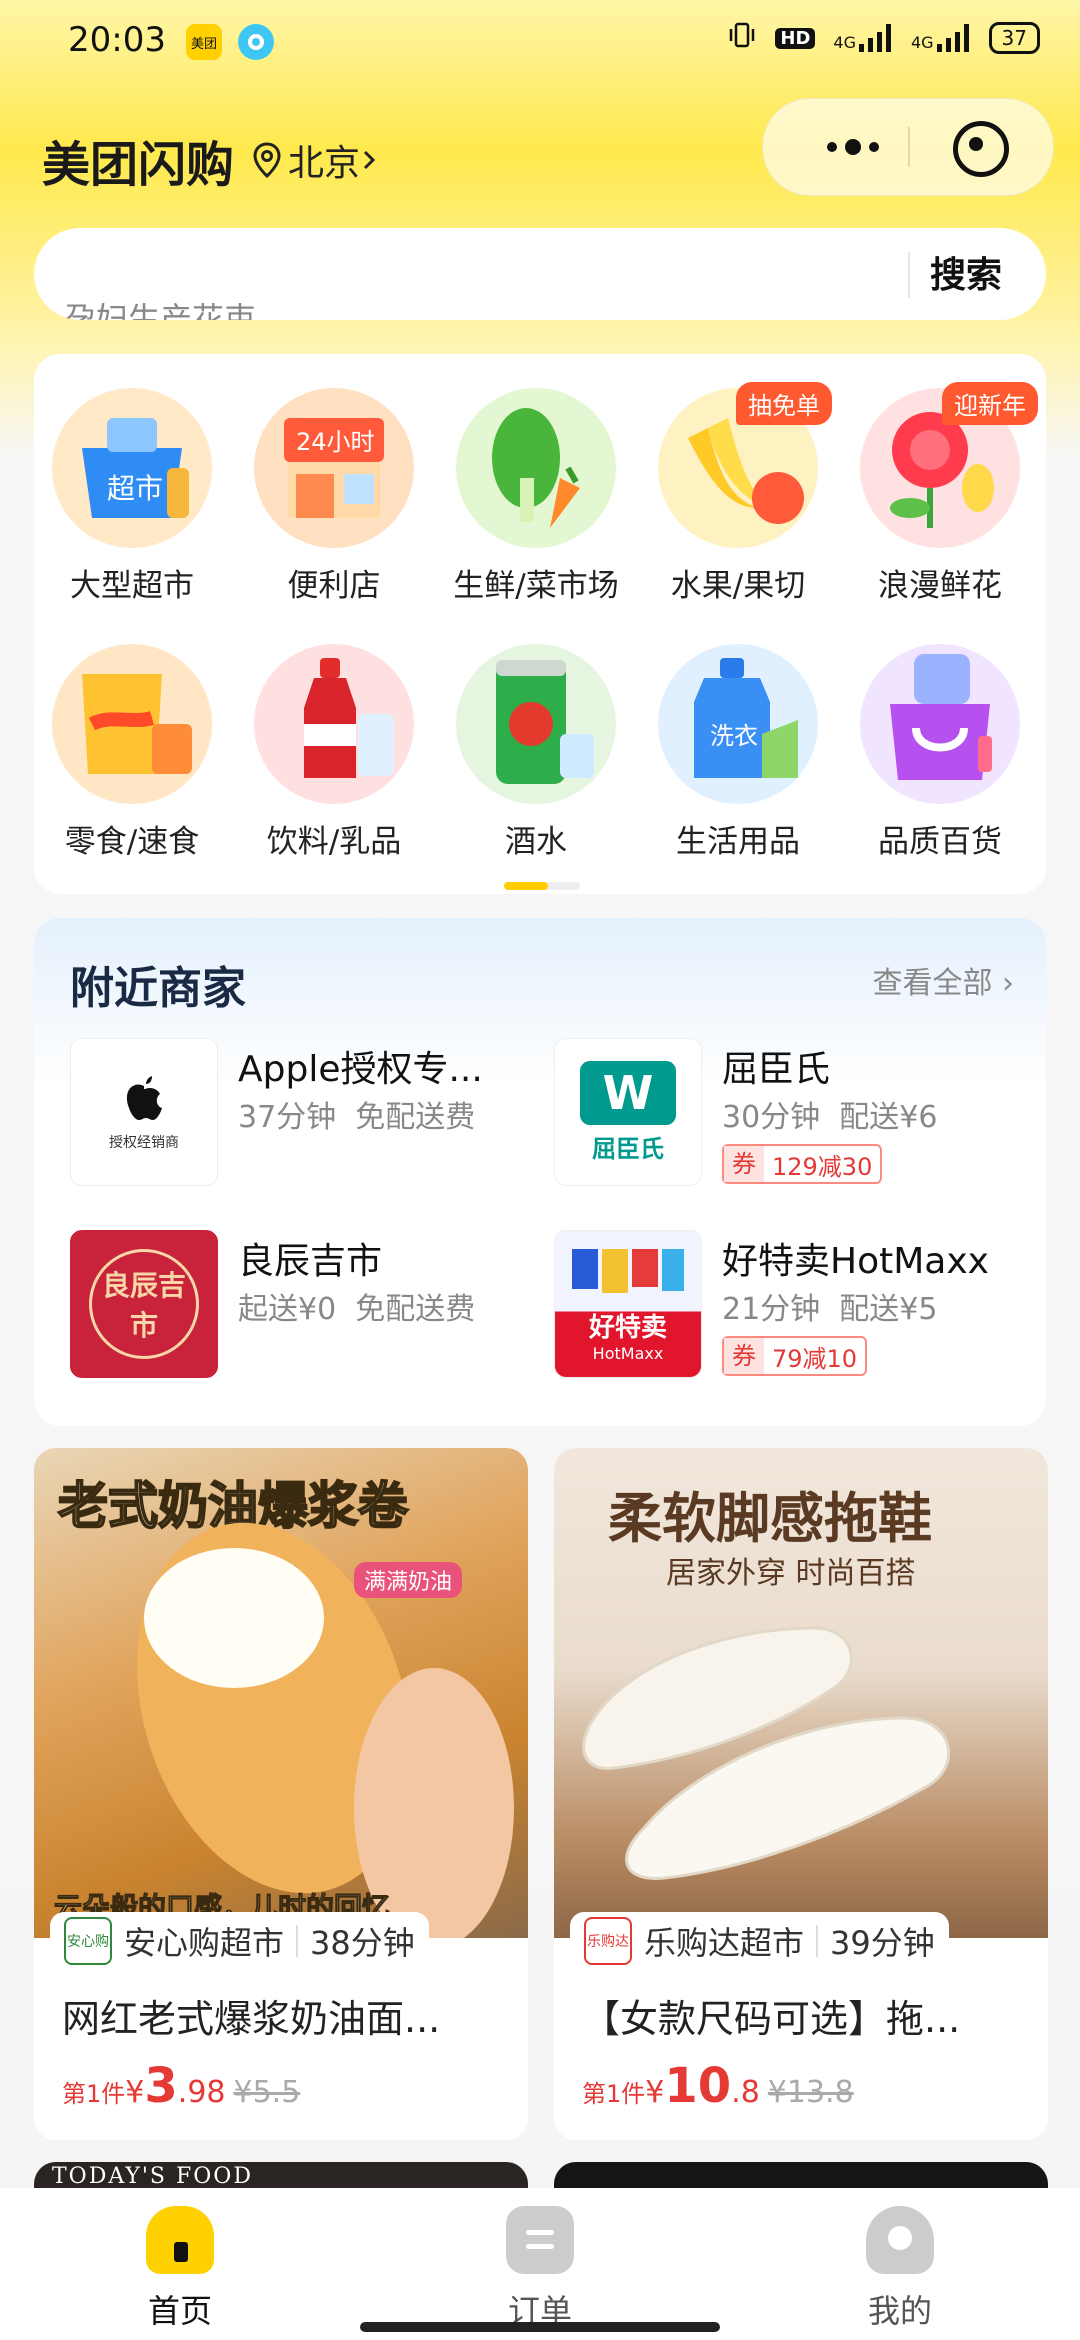  I want to click on category-fresh-market: 生鲜/菜市场, so click(536, 496).